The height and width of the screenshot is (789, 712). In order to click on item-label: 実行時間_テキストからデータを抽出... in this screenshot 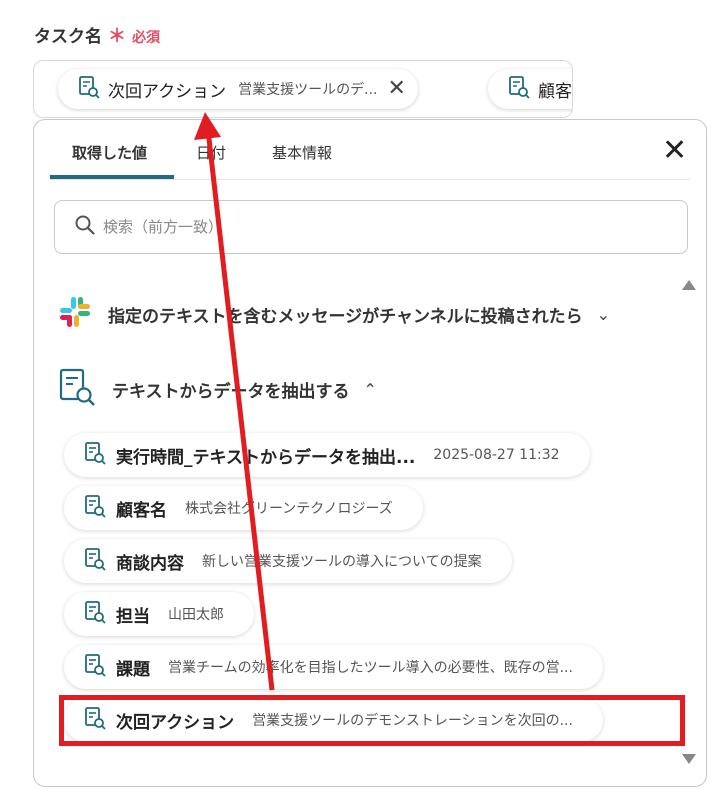, I will do `click(266, 457)`.